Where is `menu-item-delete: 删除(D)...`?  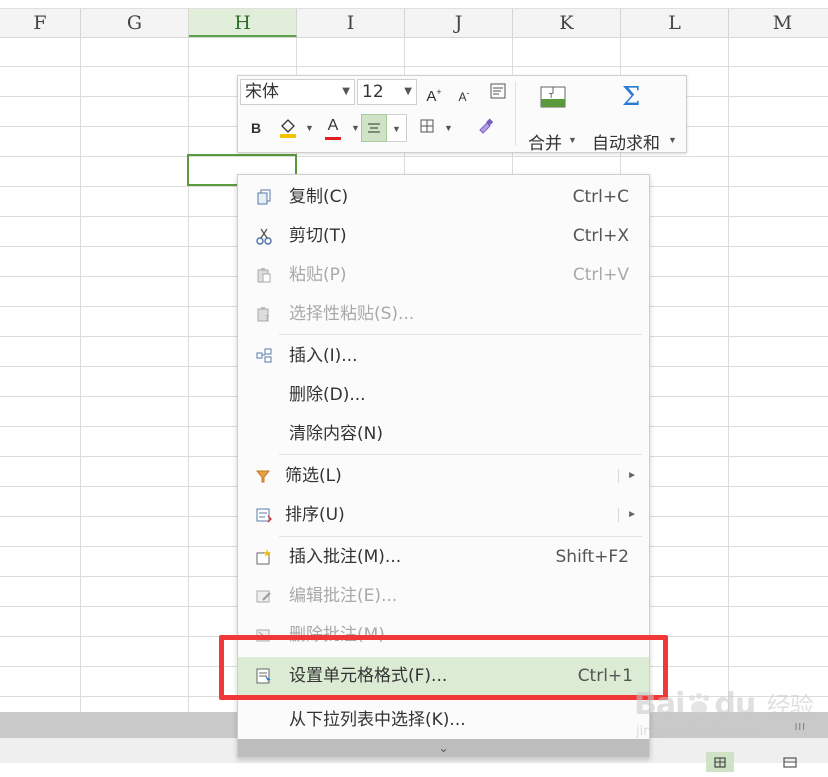
menu-item-delete: 删除(D)... is located at coordinates (443, 395).